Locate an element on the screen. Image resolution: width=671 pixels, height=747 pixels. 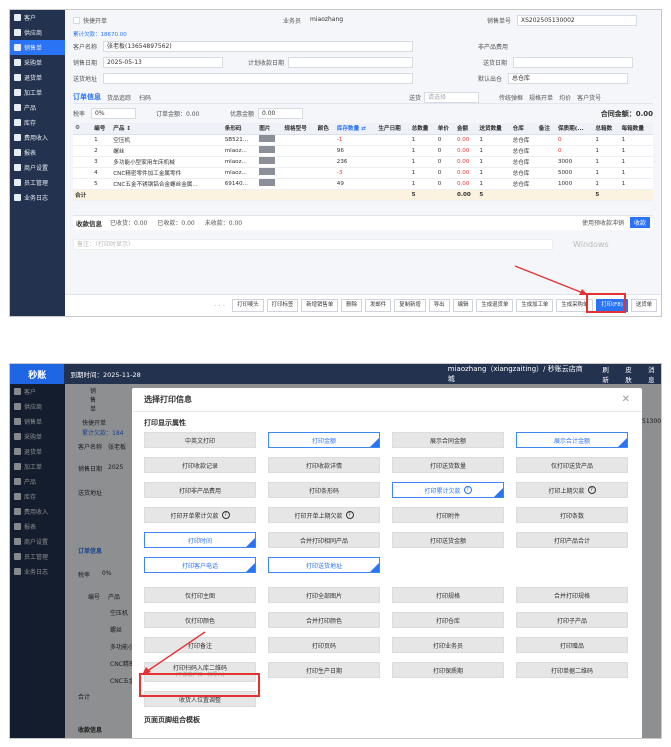
refresh-link: 刷新 is located at coordinates (608, 374).